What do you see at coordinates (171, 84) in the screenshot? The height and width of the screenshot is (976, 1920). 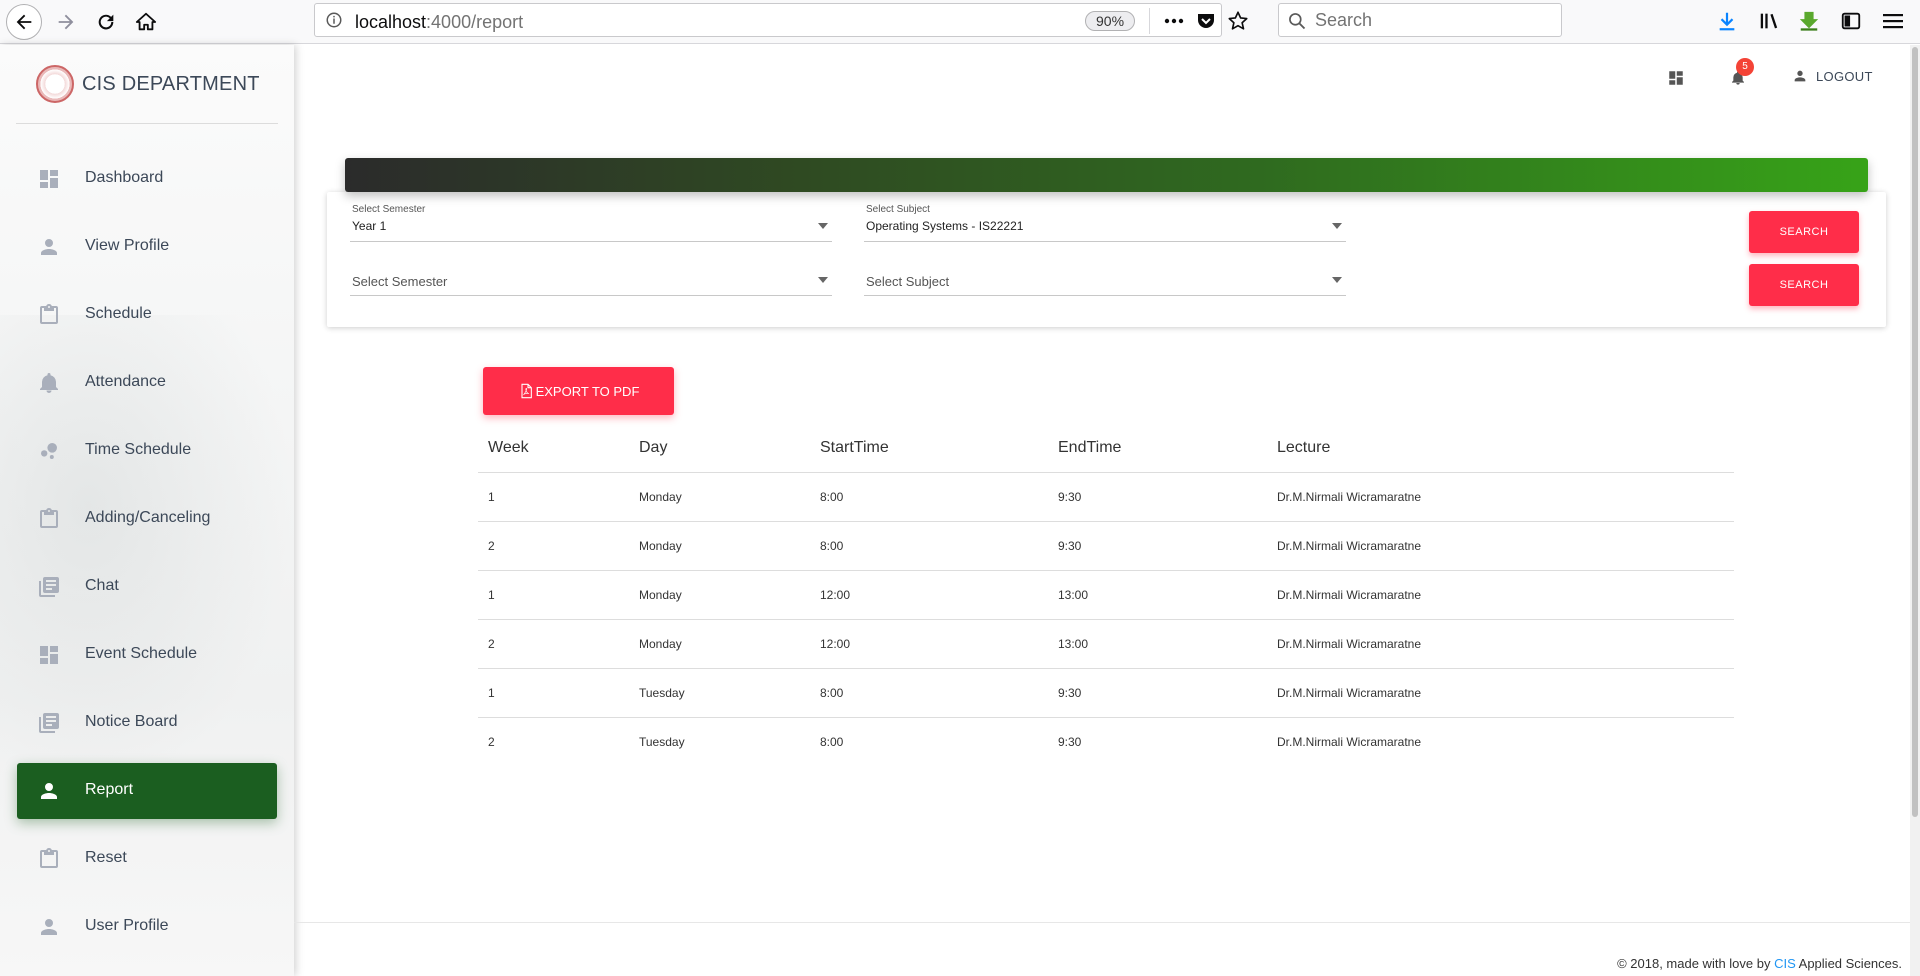 I see `brand-title: CIS DEPARTMENT` at bounding box center [171, 84].